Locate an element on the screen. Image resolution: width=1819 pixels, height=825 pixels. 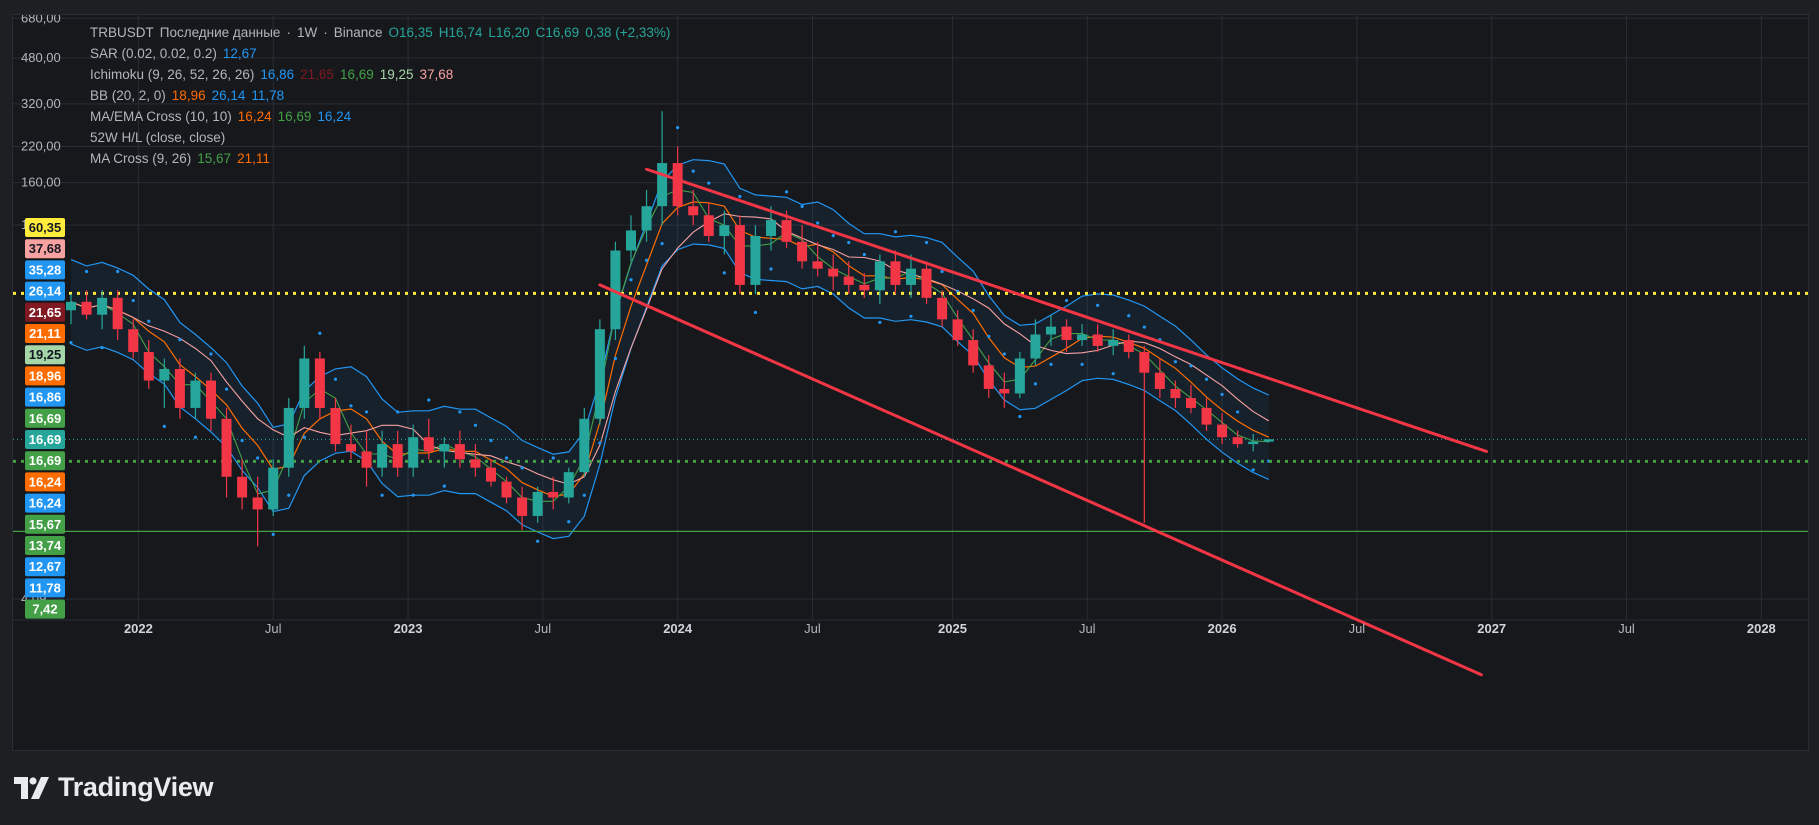
indicator-row: MA Cross (9, 26) 15,67 21,11 is located at coordinates (383, 158).